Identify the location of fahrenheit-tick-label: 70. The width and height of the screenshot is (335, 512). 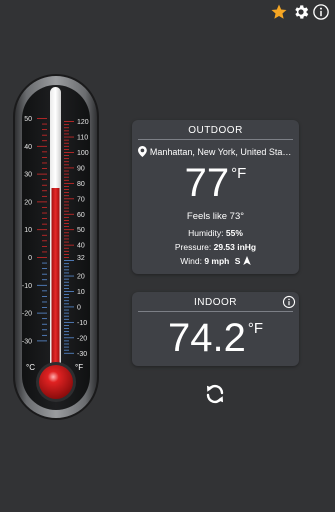
(81, 199).